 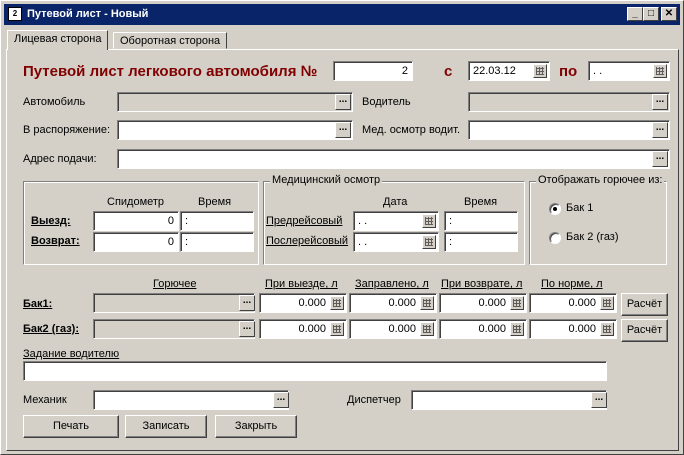 I want to click on maximize-button: □, so click(x=651, y=14).